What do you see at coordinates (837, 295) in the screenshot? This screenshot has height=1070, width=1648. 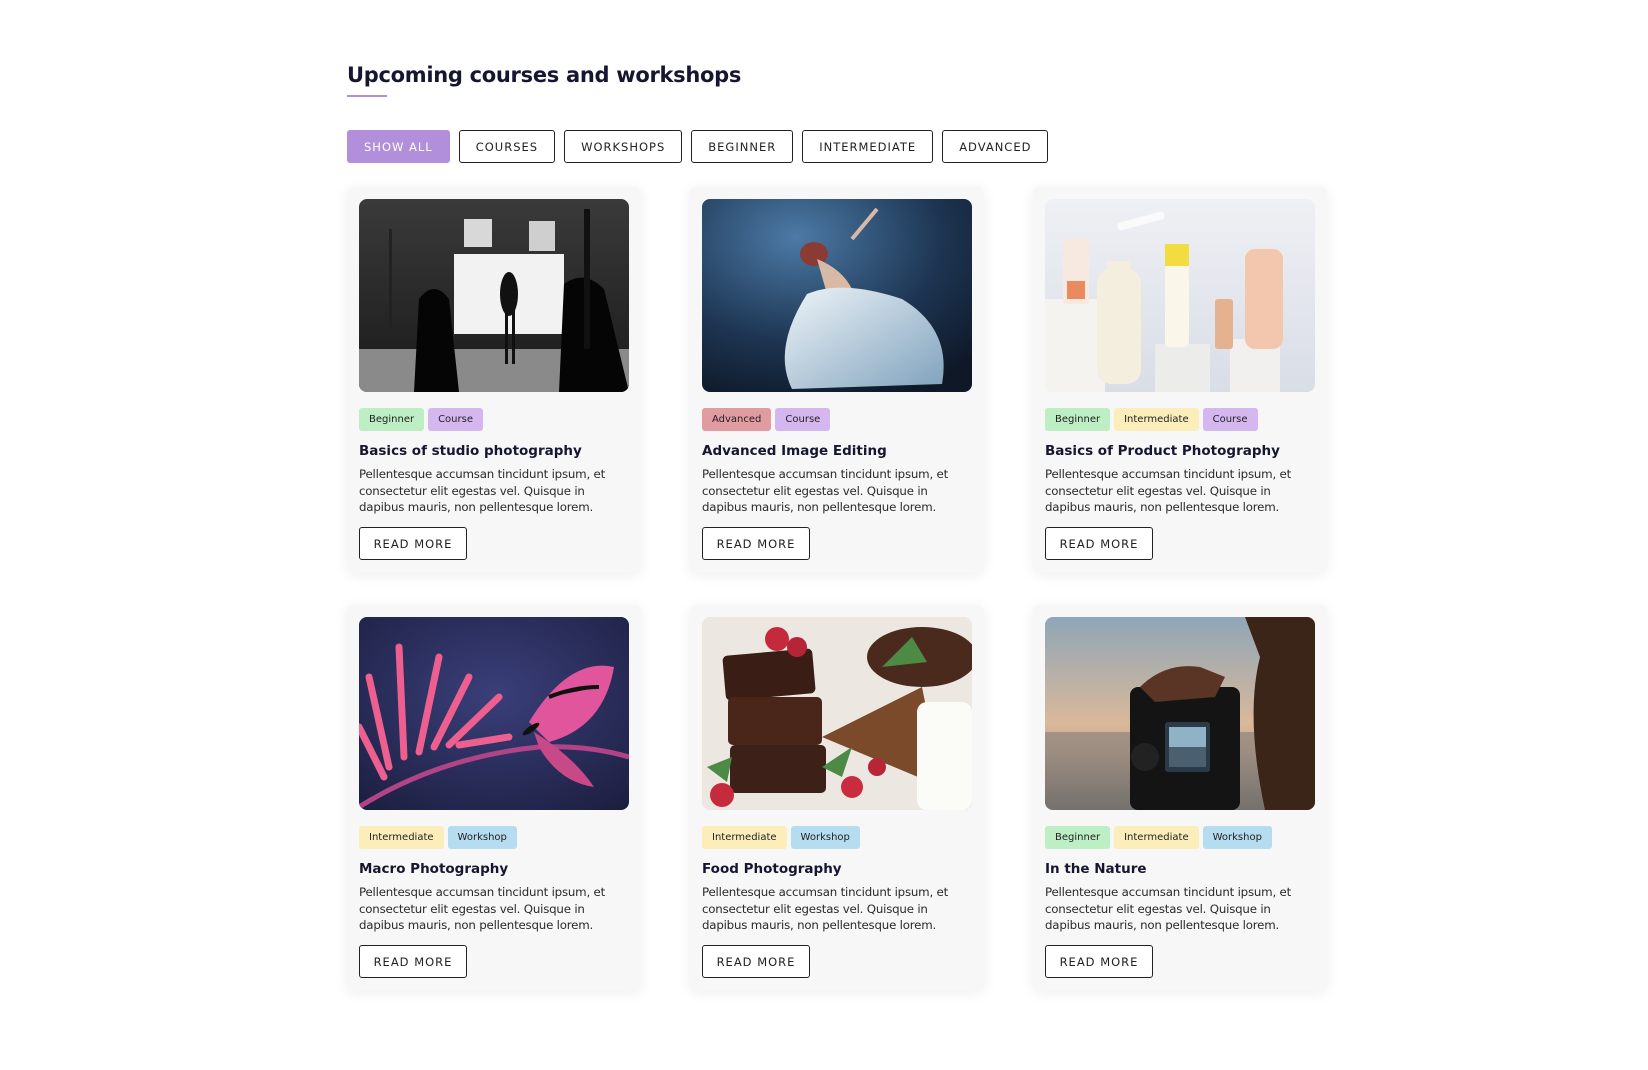 I see `underwater-dress-photo` at bounding box center [837, 295].